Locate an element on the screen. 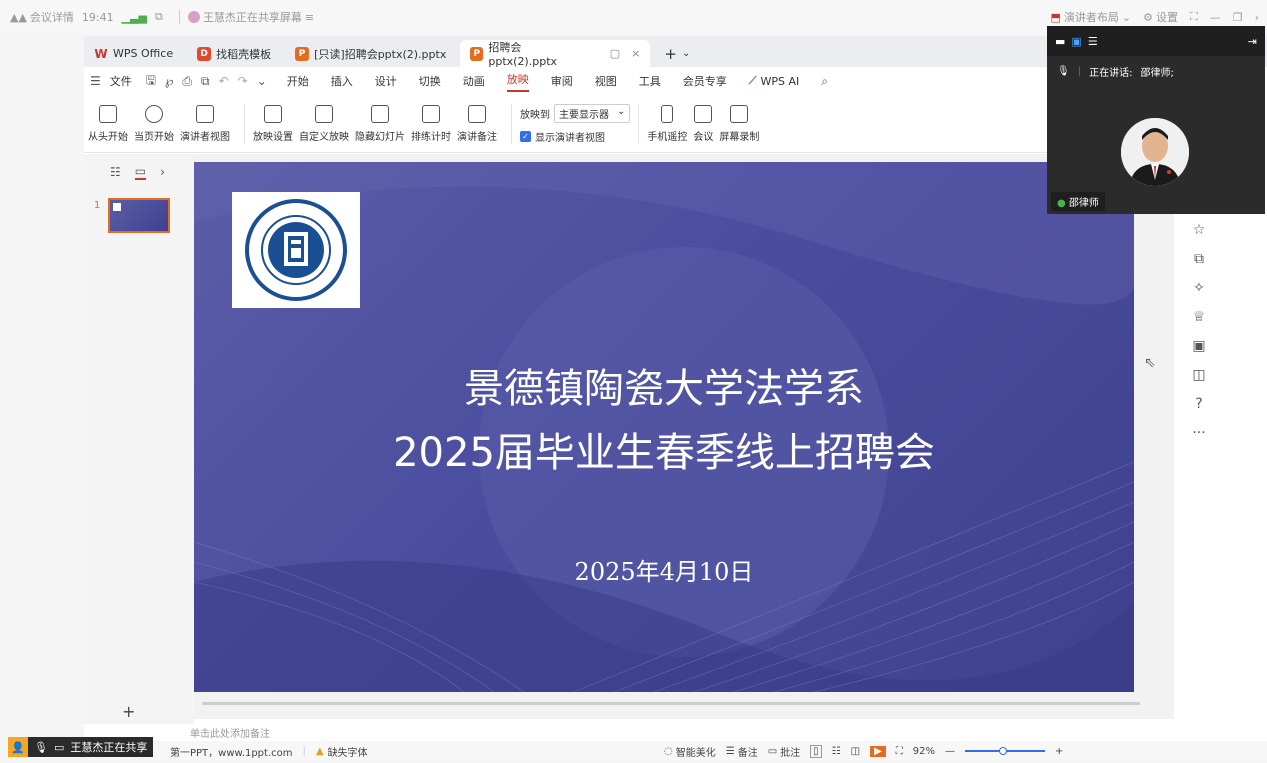  menu-design: 设计 is located at coordinates (386, 81).